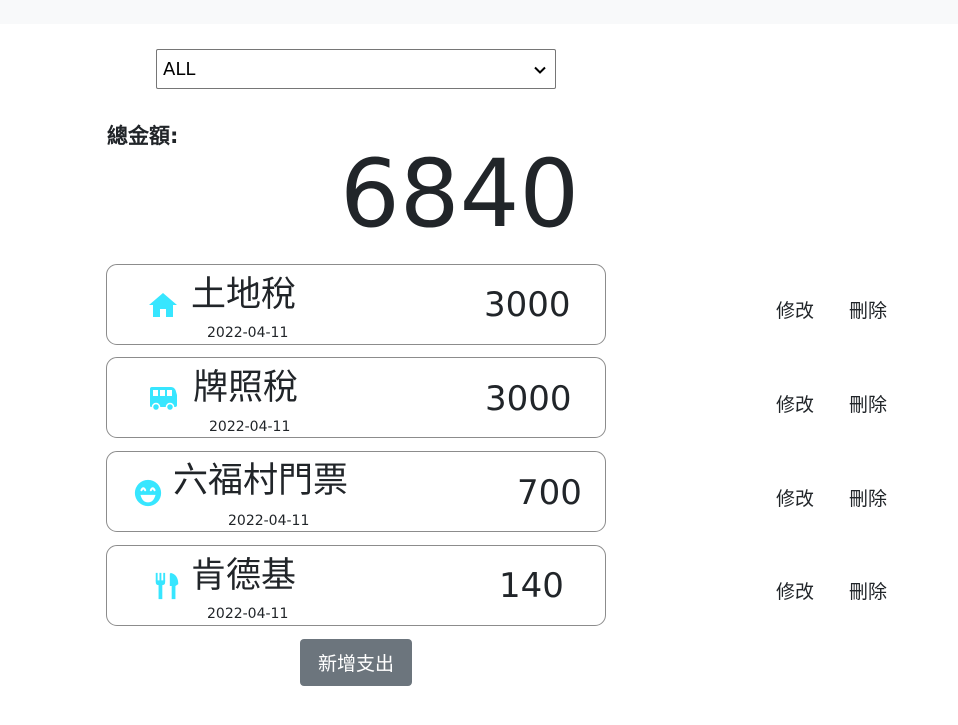  I want to click on top-bar, so click(479, 12).